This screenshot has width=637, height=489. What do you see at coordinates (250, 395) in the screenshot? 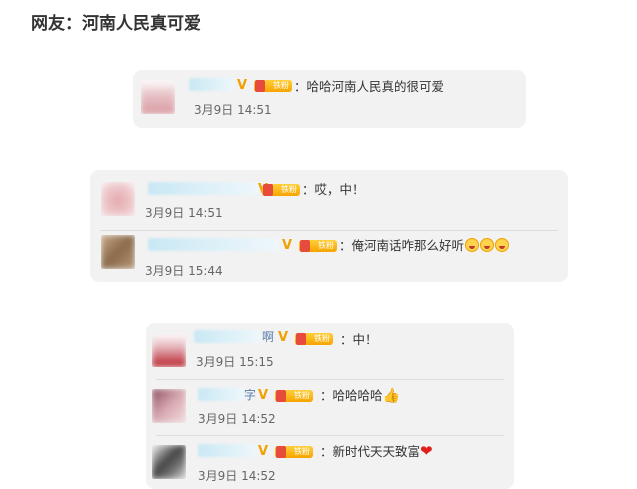
I see `username-visible-part: 字` at bounding box center [250, 395].